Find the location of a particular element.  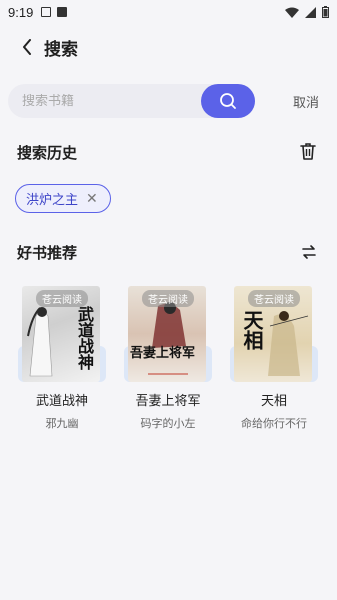

recommend-title: 好书推荐 is located at coordinates (47, 253).